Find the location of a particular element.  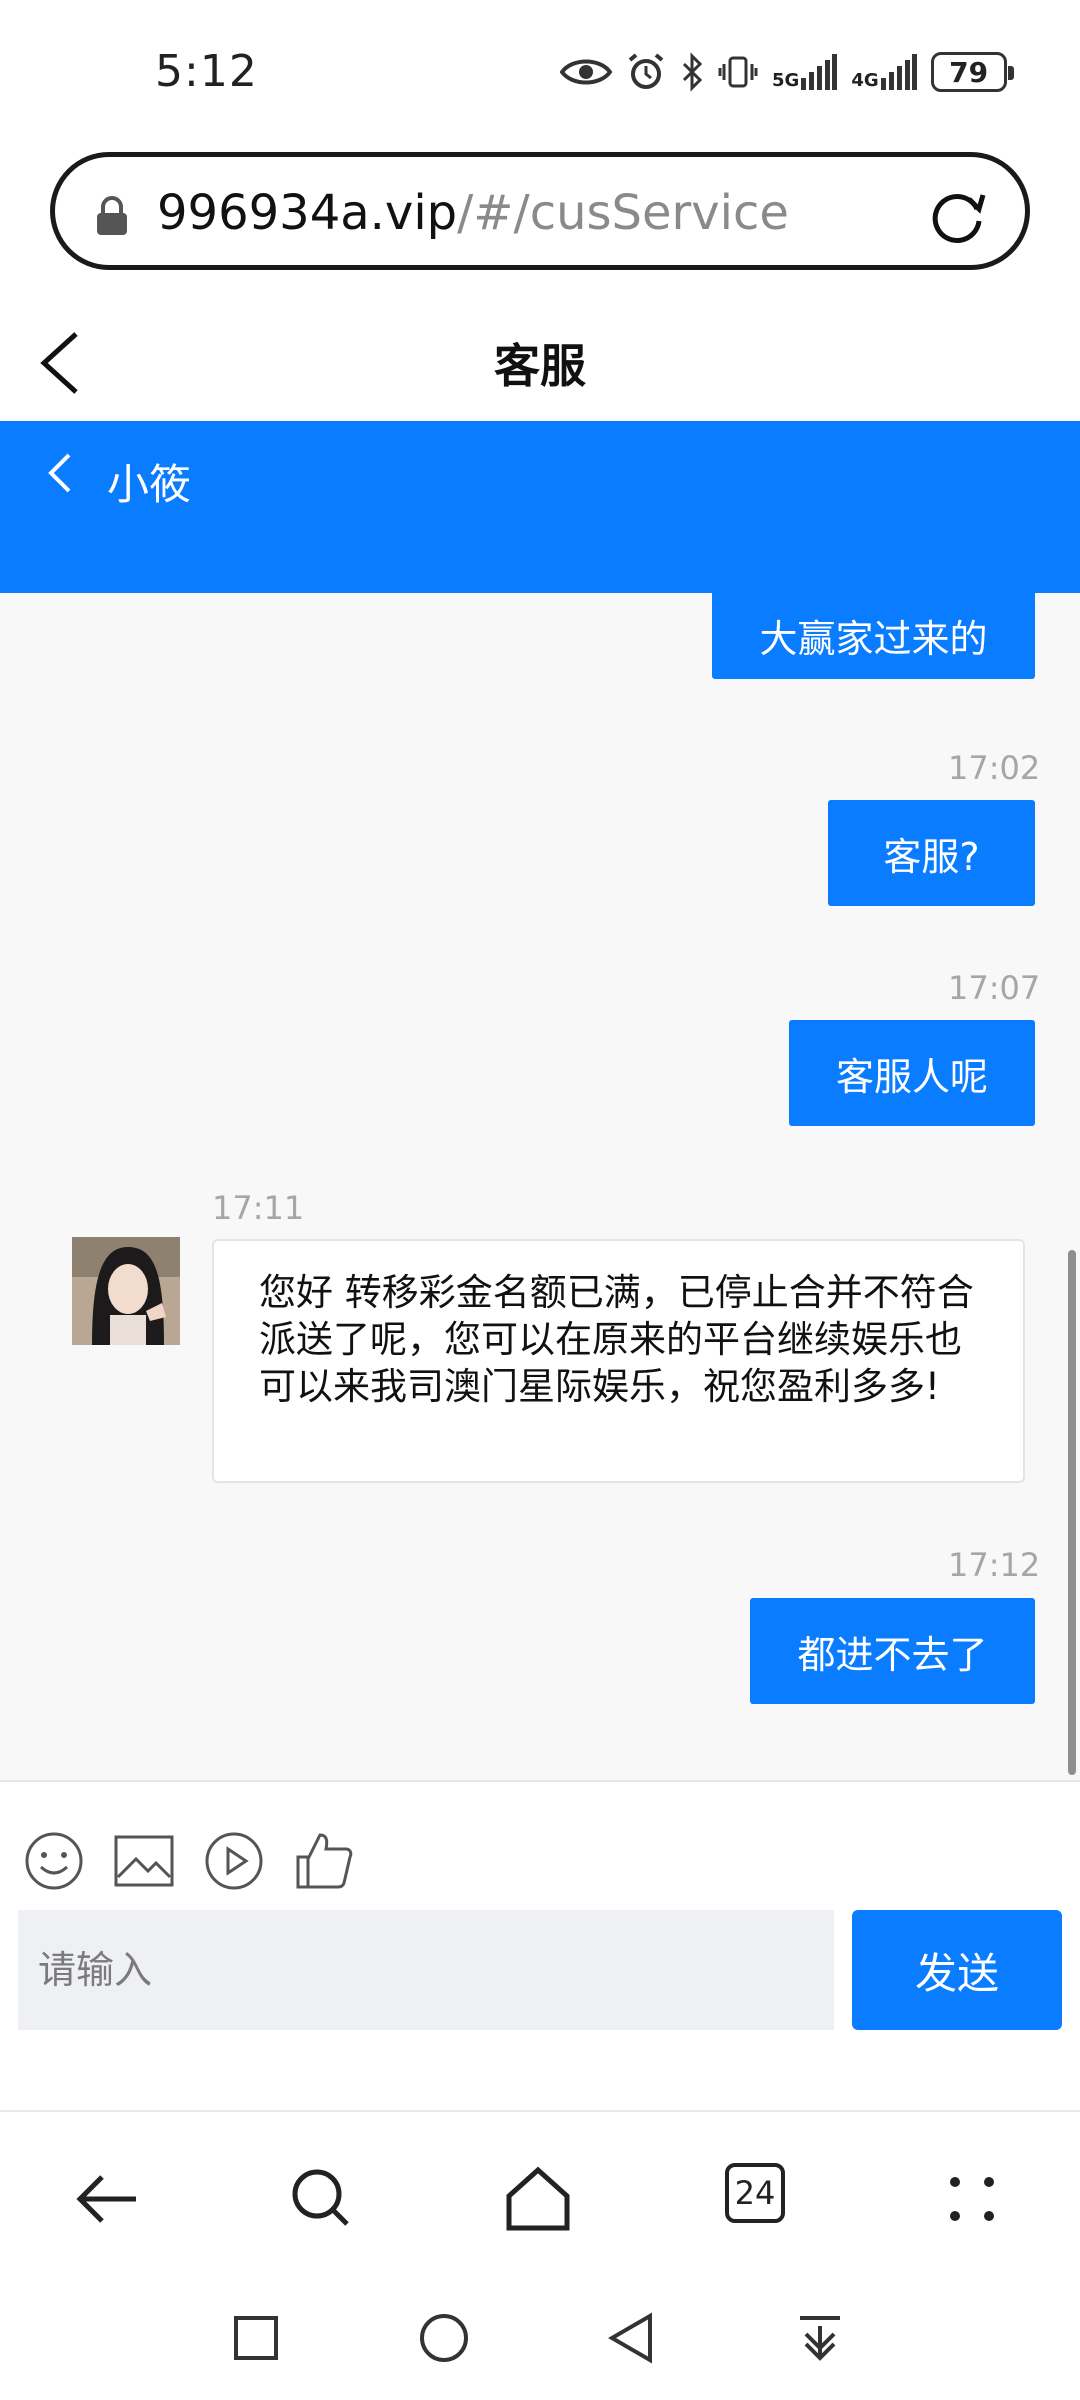

page-header: 客服 is located at coordinates (540, 355).